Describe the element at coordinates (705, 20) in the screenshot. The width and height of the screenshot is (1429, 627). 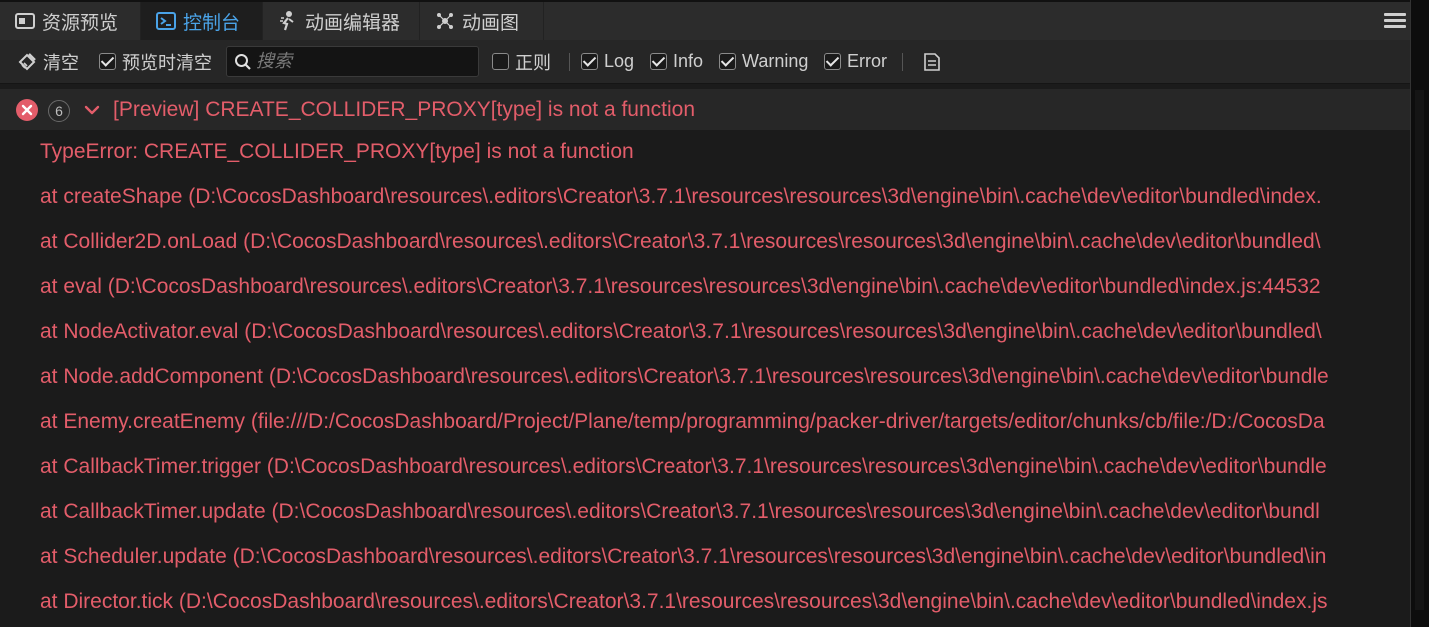
I see `panel-tab-bar: 资源预览 控制台 动画编辑器 动画图` at that location.